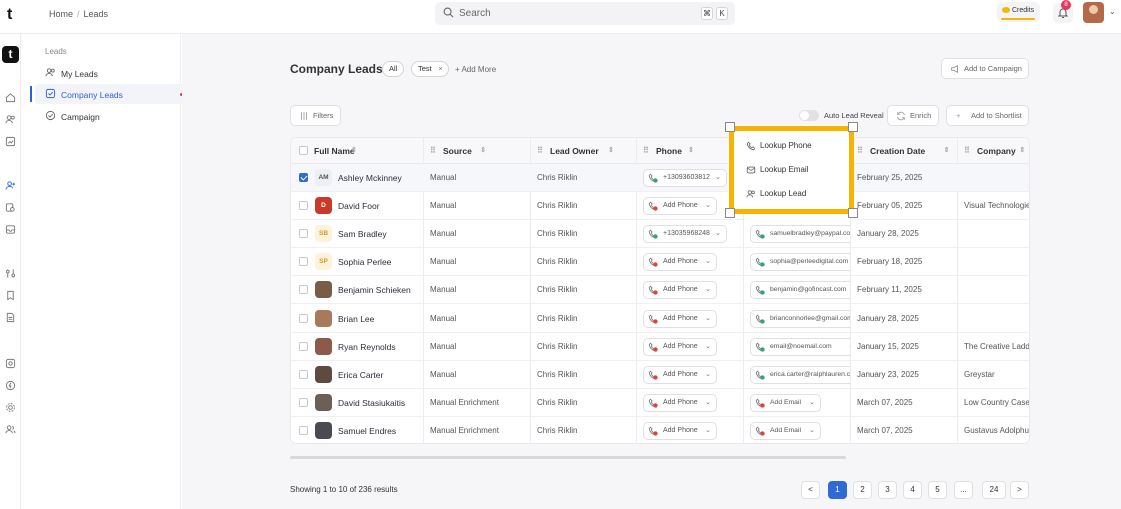 The width and height of the screenshot is (1121, 509). I want to click on lead-name: Sam Bradley, so click(362, 233).